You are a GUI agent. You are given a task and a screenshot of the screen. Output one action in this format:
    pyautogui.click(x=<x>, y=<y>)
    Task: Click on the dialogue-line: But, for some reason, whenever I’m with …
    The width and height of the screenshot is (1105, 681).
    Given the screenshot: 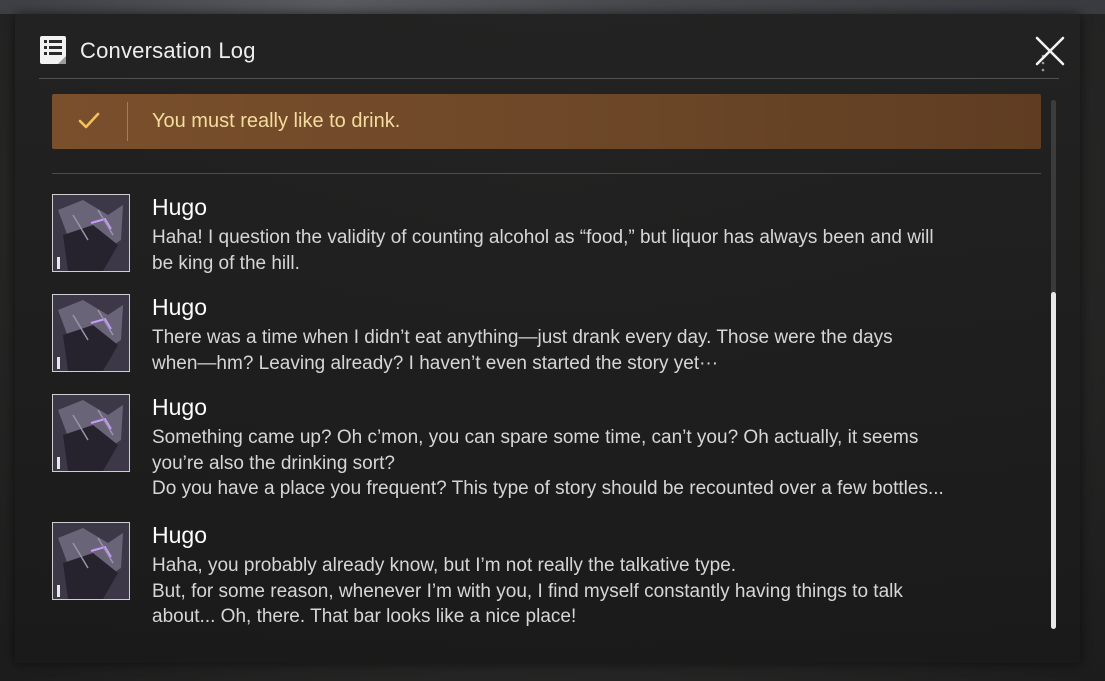 What is the action you would take?
    pyautogui.click(x=527, y=591)
    